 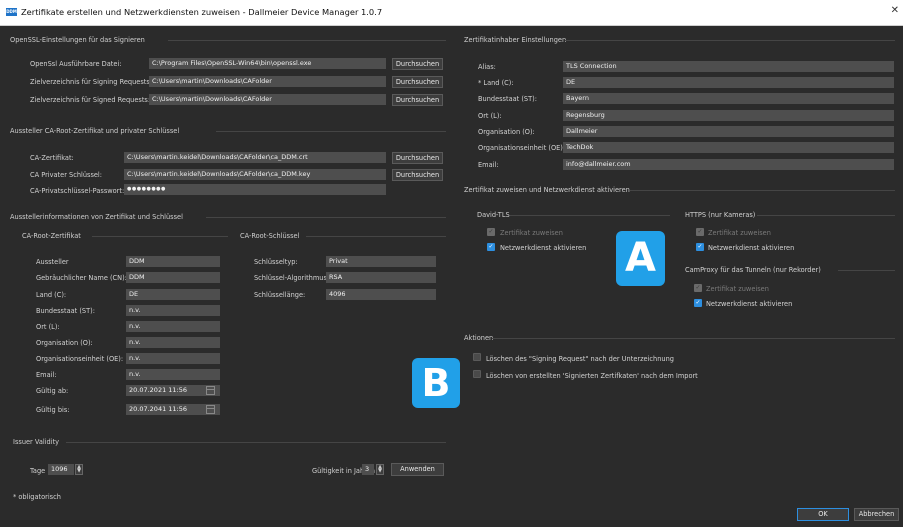 What do you see at coordinates (700, 247) in the screenshot?
I see `https-activate-checkbox: ✓` at bounding box center [700, 247].